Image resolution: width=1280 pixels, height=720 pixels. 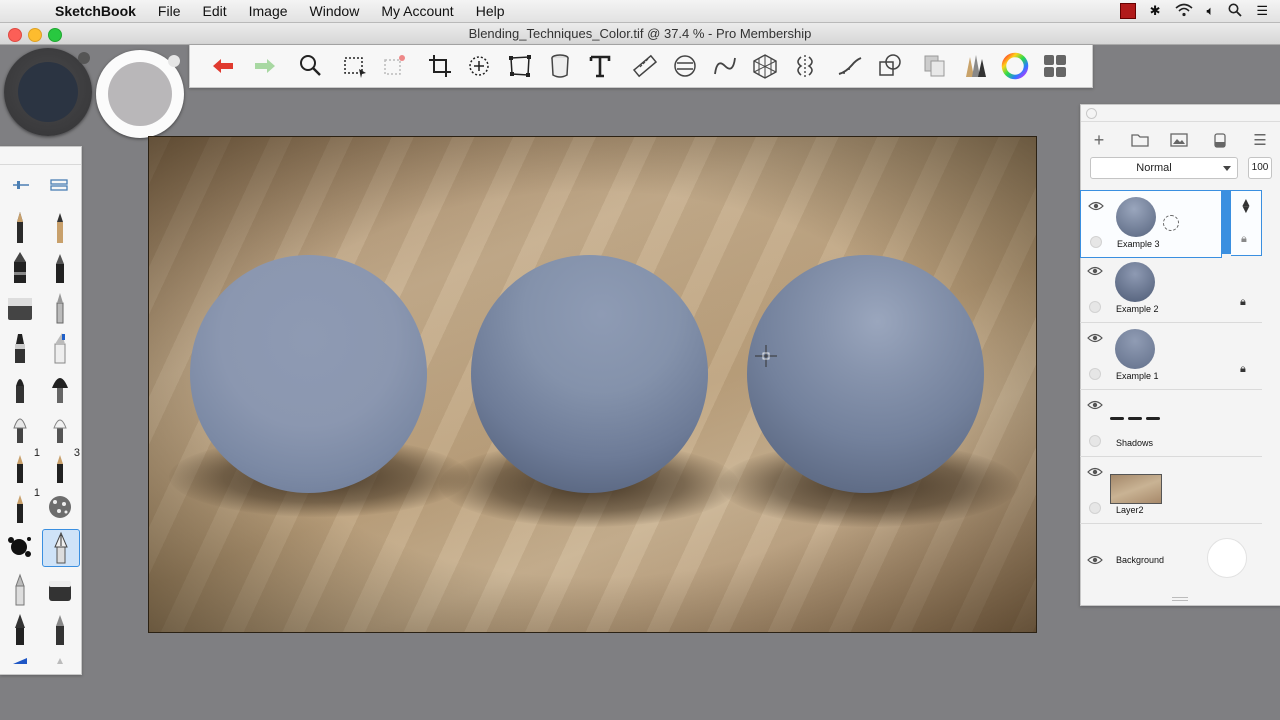 I want to click on ellipse-guide-icon, so click(x=685, y=66).